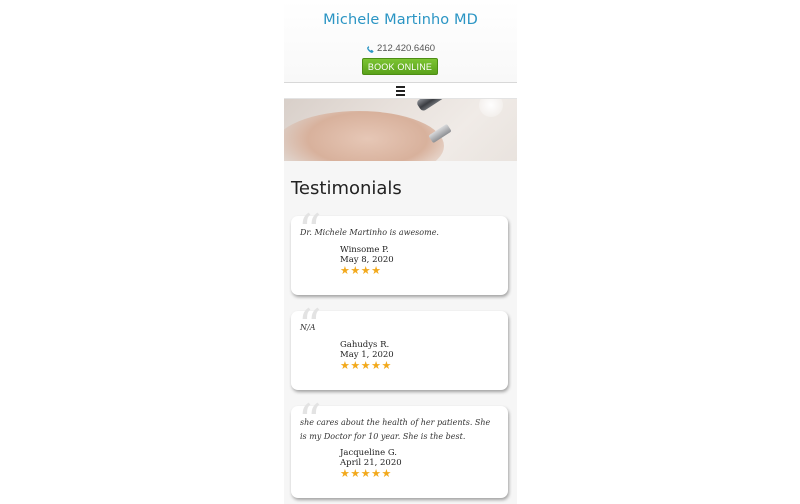 The height and width of the screenshot is (504, 800). I want to click on navigation-bar, so click(400, 90).